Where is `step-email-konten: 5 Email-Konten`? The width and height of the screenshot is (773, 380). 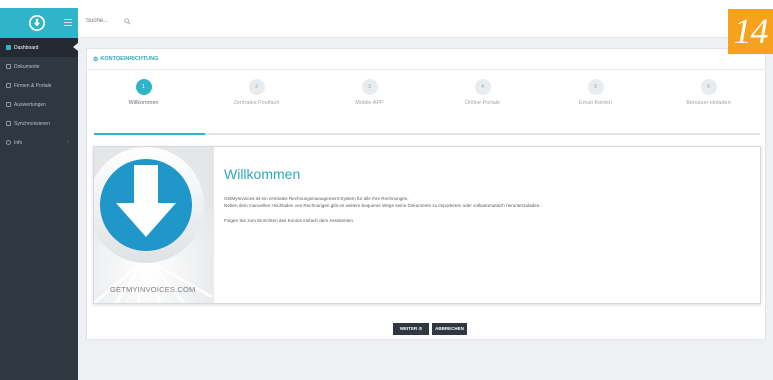 step-email-konten: 5 Email-Konten is located at coordinates (595, 92).